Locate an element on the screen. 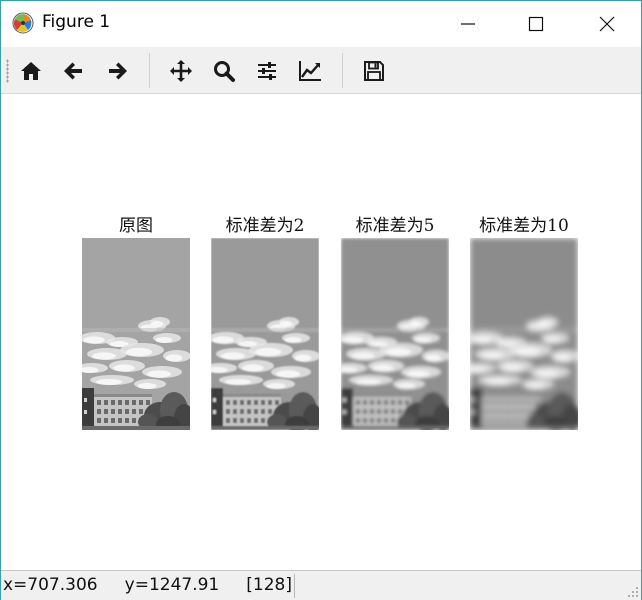  maximize-icon is located at coordinates (536, 24).